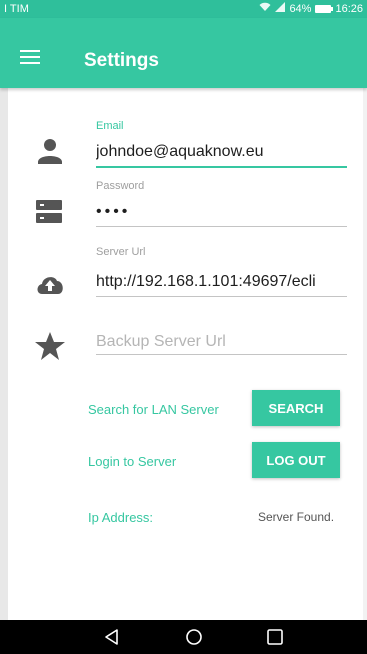 The width and height of the screenshot is (367, 654). Describe the element at coordinates (365, 310) in the screenshot. I see `screen-frame-right` at that location.